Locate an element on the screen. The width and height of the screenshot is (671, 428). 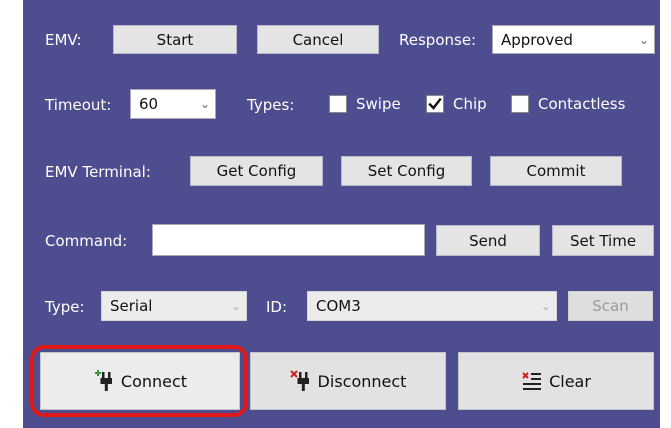
commit-button: Commit is located at coordinates (556, 171).